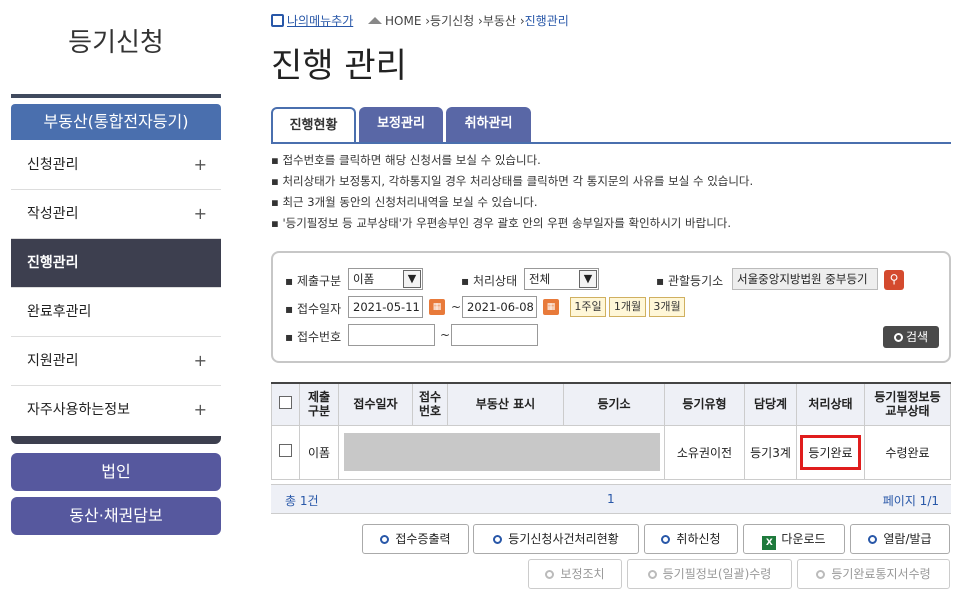  Describe the element at coordinates (116, 43) in the screenshot. I see `sidebar-title: 등기신청` at that location.